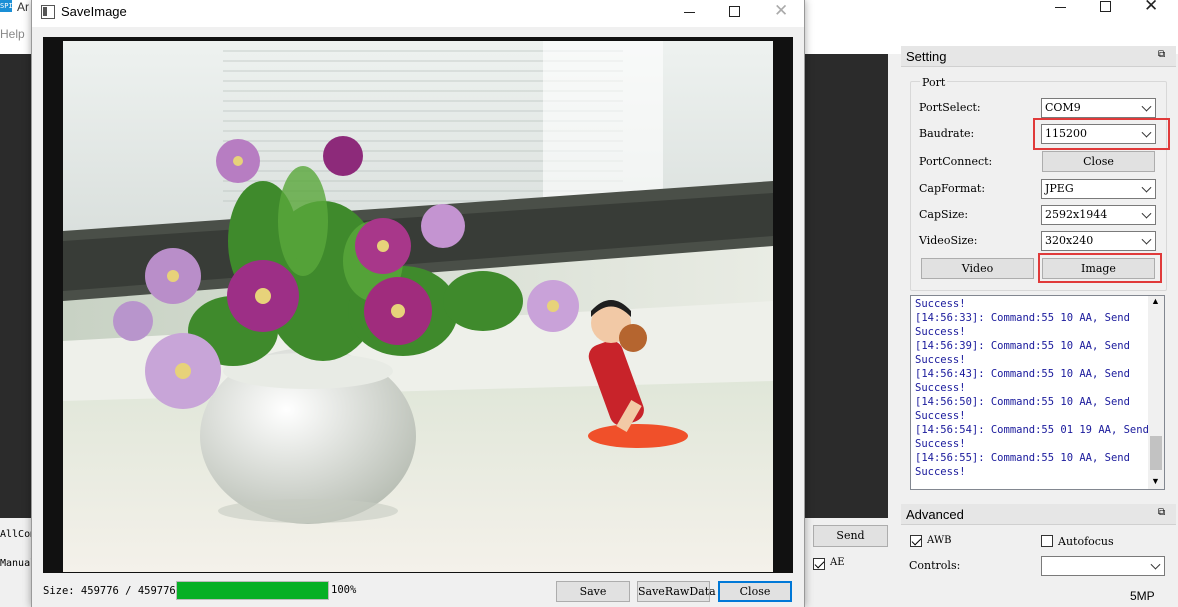 The height and width of the screenshot is (607, 1178). Describe the element at coordinates (935, 514) in the screenshot. I see `advanced-title: Advanced` at that location.